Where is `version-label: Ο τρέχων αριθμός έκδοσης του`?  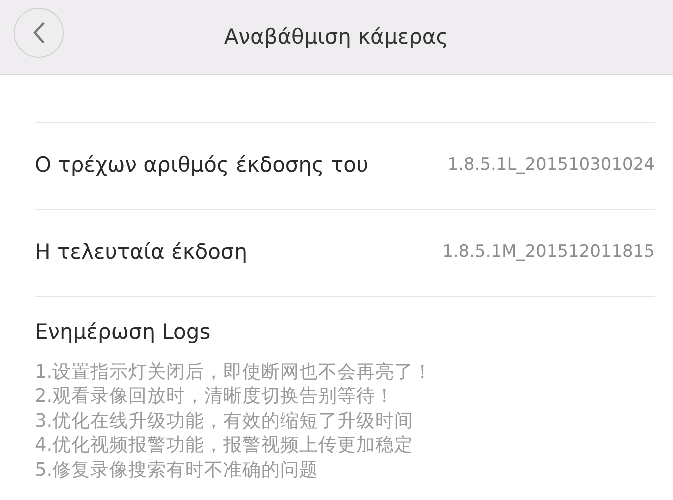 version-label: Ο τρέχων αριθμός έκδοσης του is located at coordinates (202, 166).